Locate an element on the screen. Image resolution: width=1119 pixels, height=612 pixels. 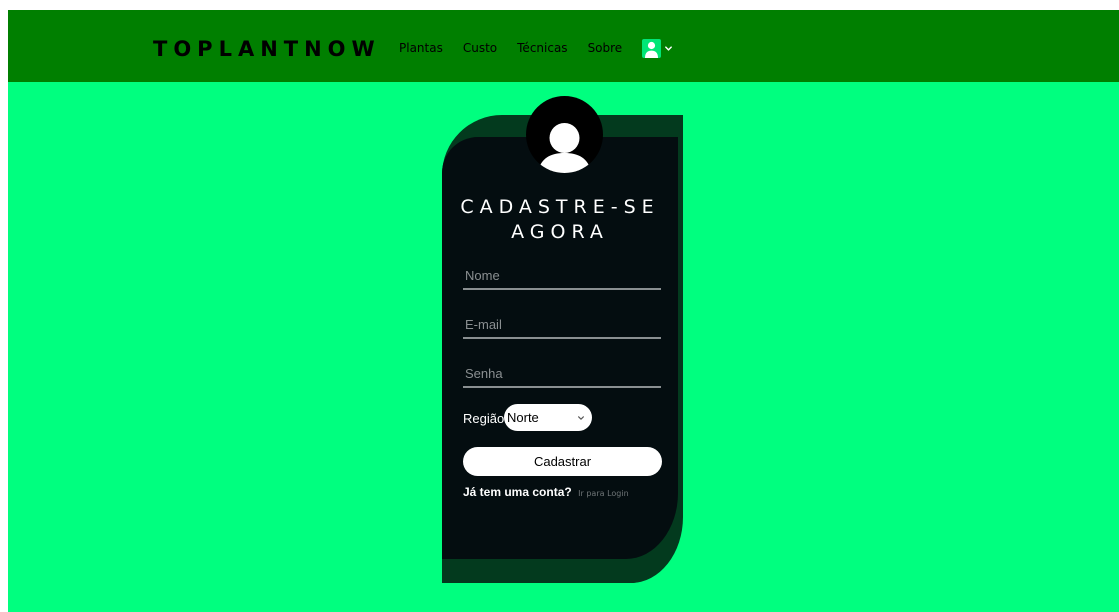
user-avatar-icon is located at coordinates (564, 134).